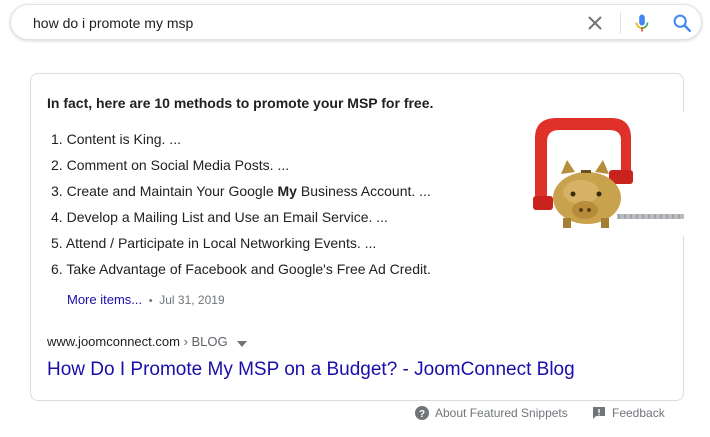  Describe the element at coordinates (595, 23) in the screenshot. I see `close-icon` at that location.